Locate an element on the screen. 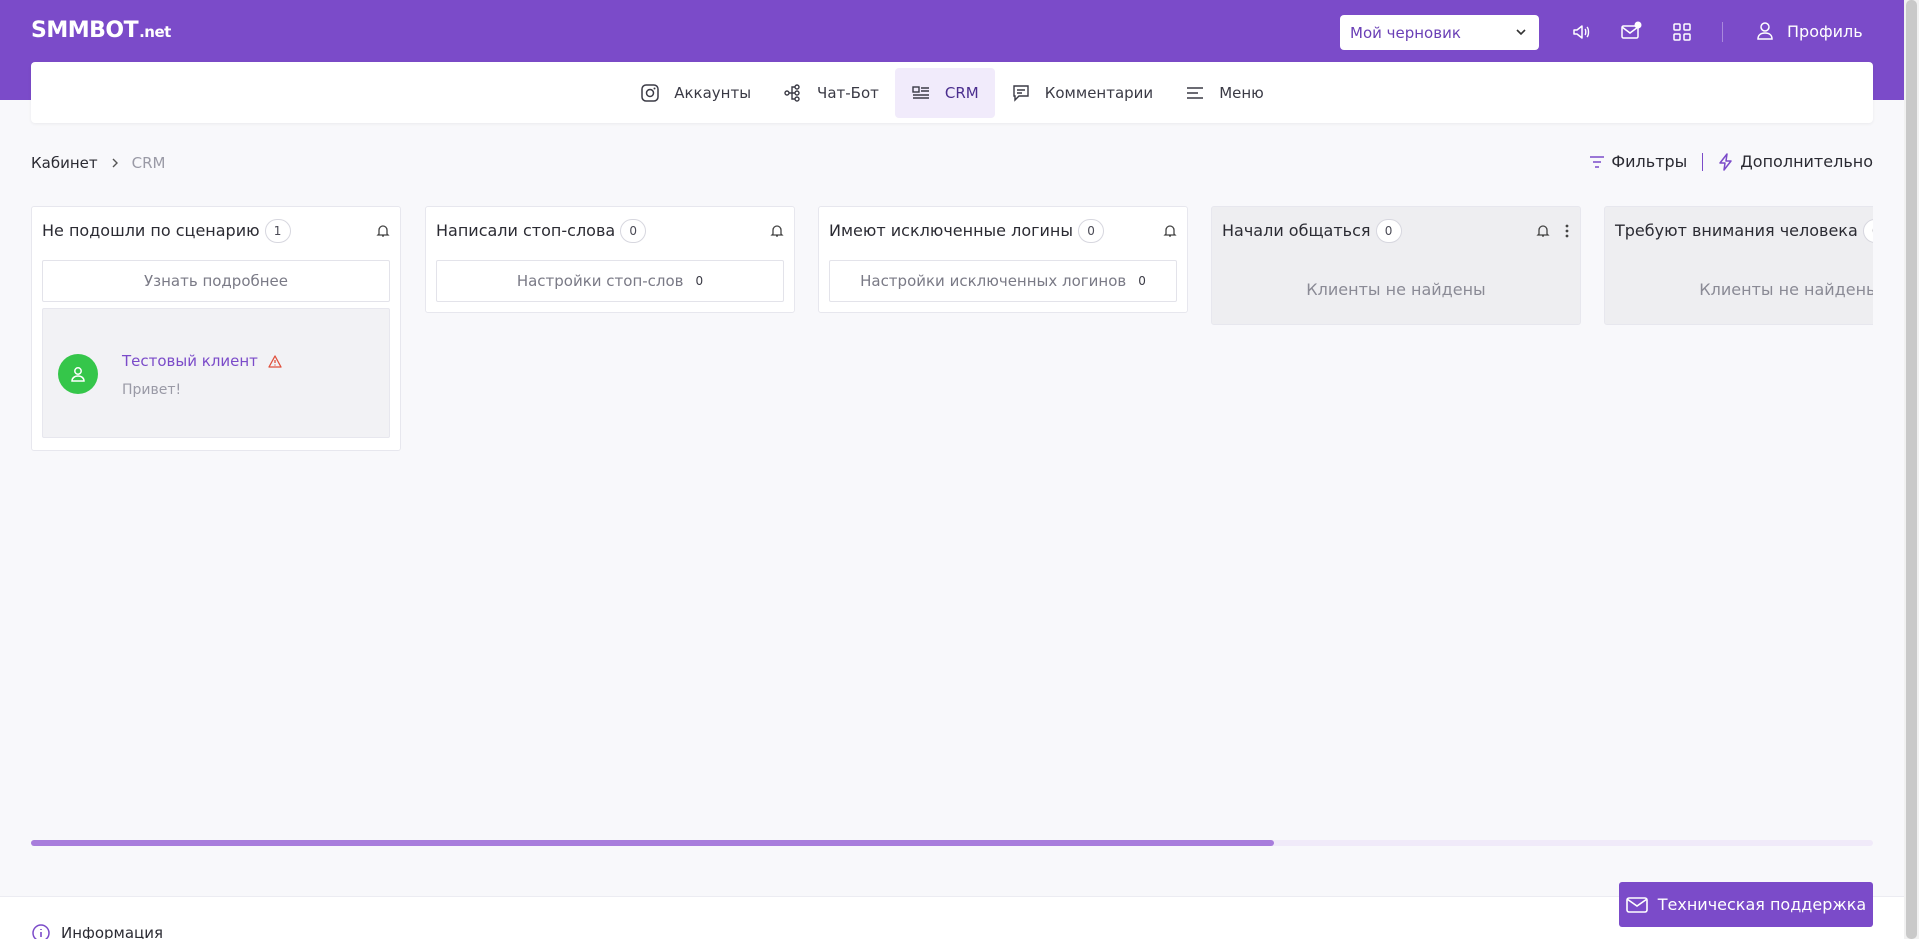 The width and height of the screenshot is (1919, 939). warning-icon is located at coordinates (275, 361).